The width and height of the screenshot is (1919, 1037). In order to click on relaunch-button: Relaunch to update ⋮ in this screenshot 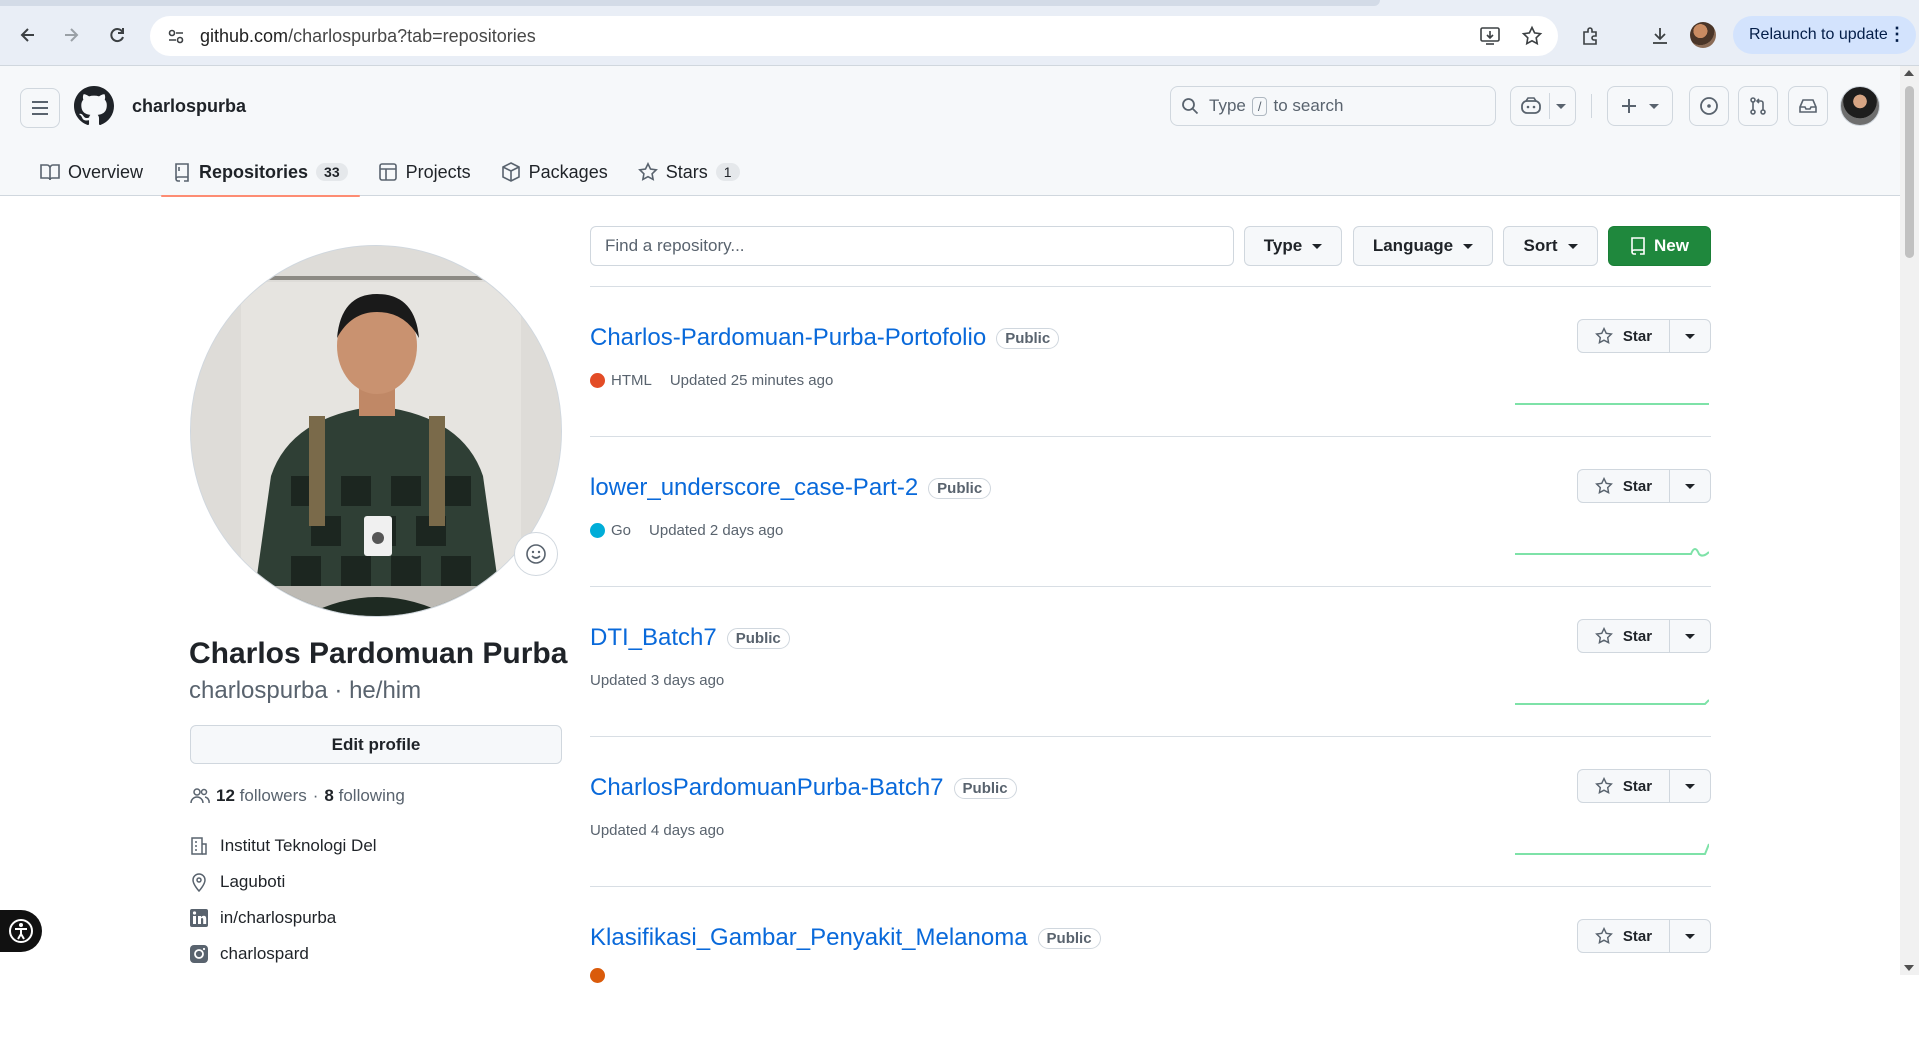, I will do `click(1824, 35)`.